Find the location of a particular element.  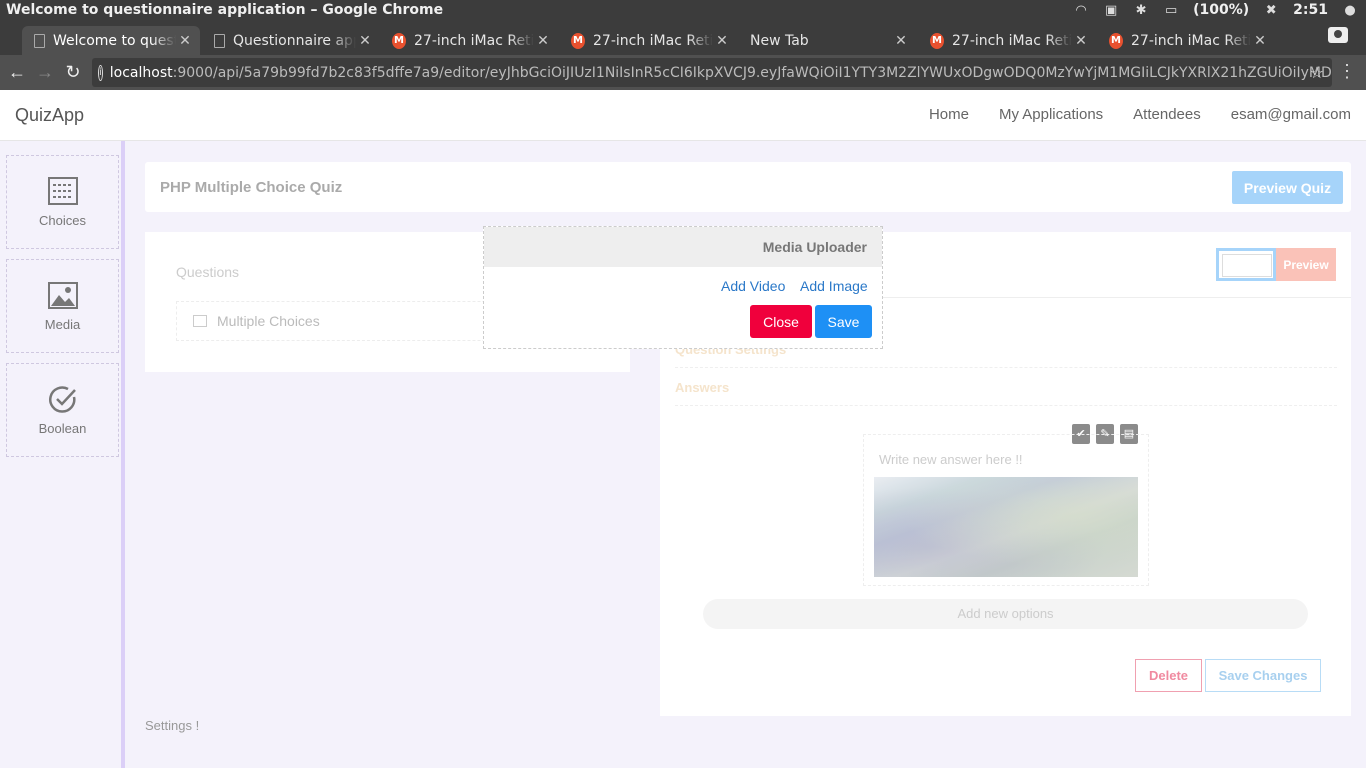

nav-my-applications: My Applications is located at coordinates (1051, 114).